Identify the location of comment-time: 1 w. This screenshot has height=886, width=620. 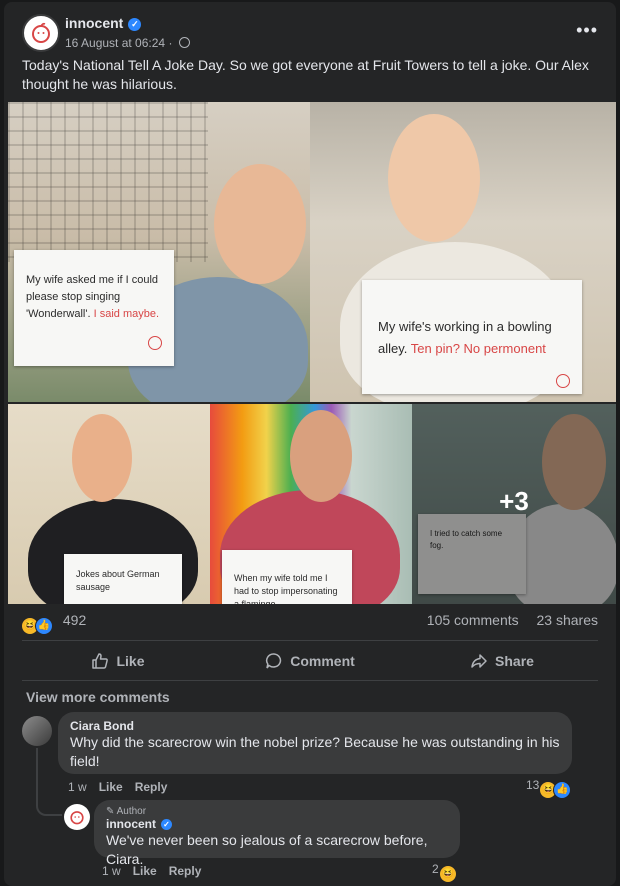
(77, 787).